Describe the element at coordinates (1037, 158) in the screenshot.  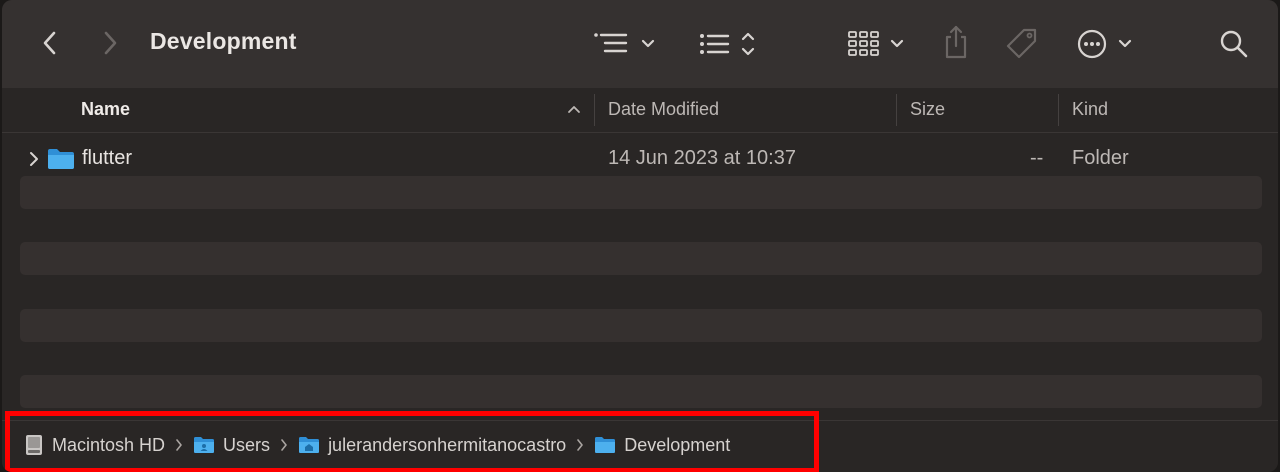
I see `file-size: --` at that location.